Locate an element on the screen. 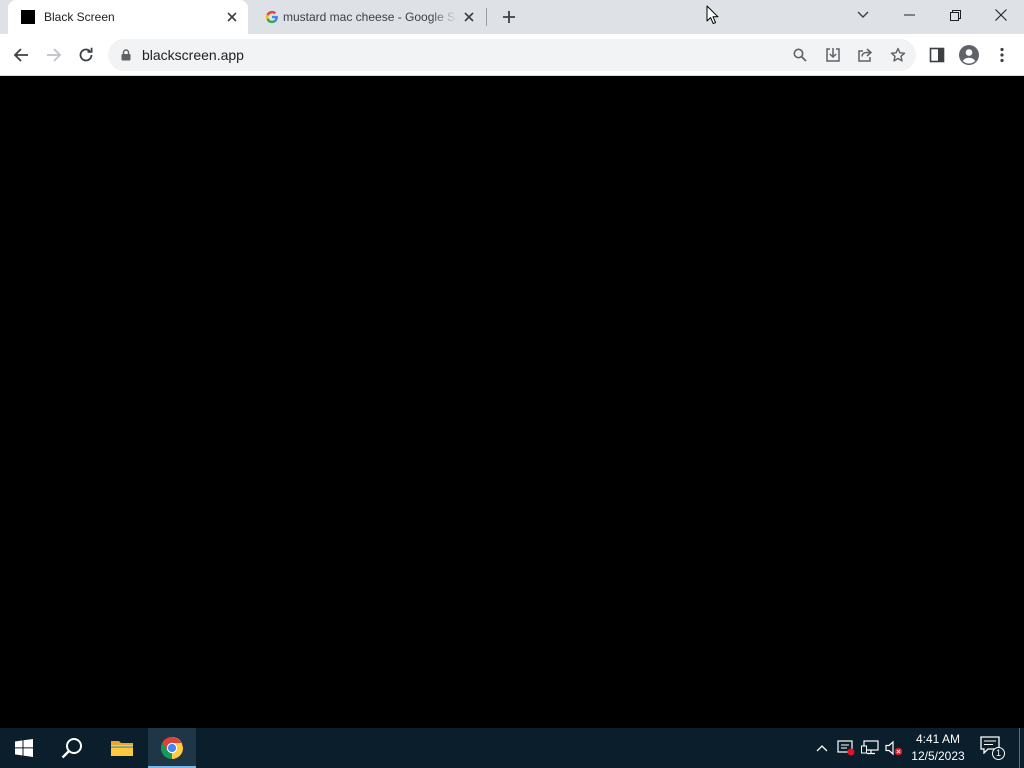 The image size is (1024, 768). chevron-up-icon is located at coordinates (822, 748).